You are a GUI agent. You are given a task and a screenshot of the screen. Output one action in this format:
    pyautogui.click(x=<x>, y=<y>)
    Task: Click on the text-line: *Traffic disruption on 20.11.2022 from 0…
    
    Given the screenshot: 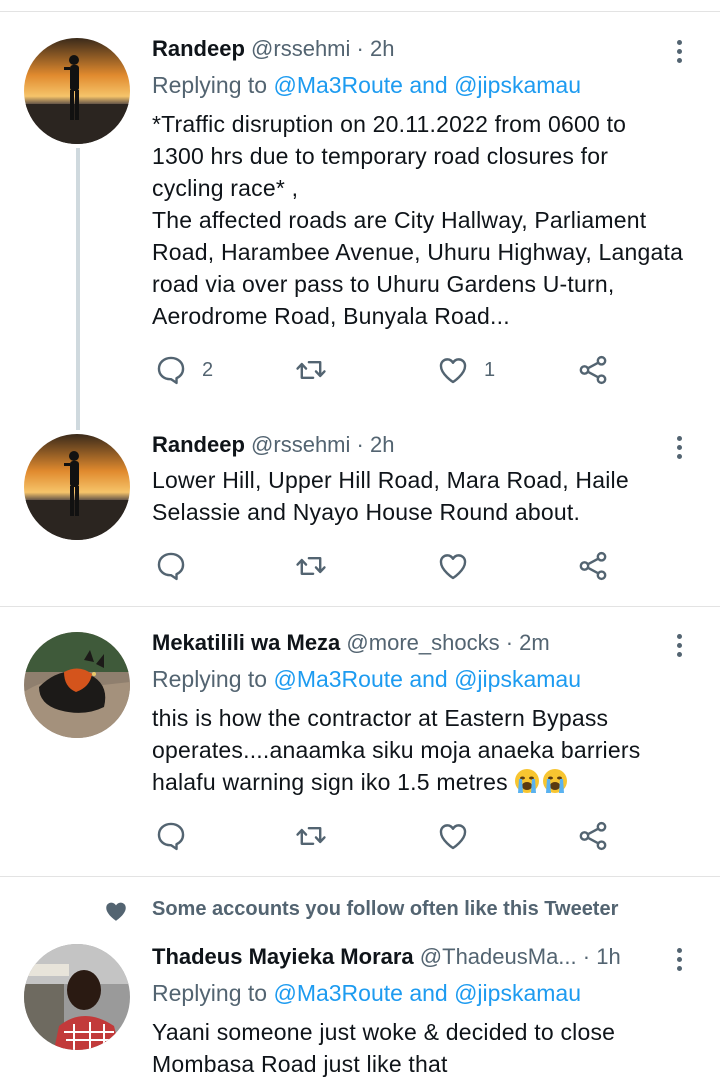 What is the action you would take?
    pyautogui.click(x=389, y=124)
    